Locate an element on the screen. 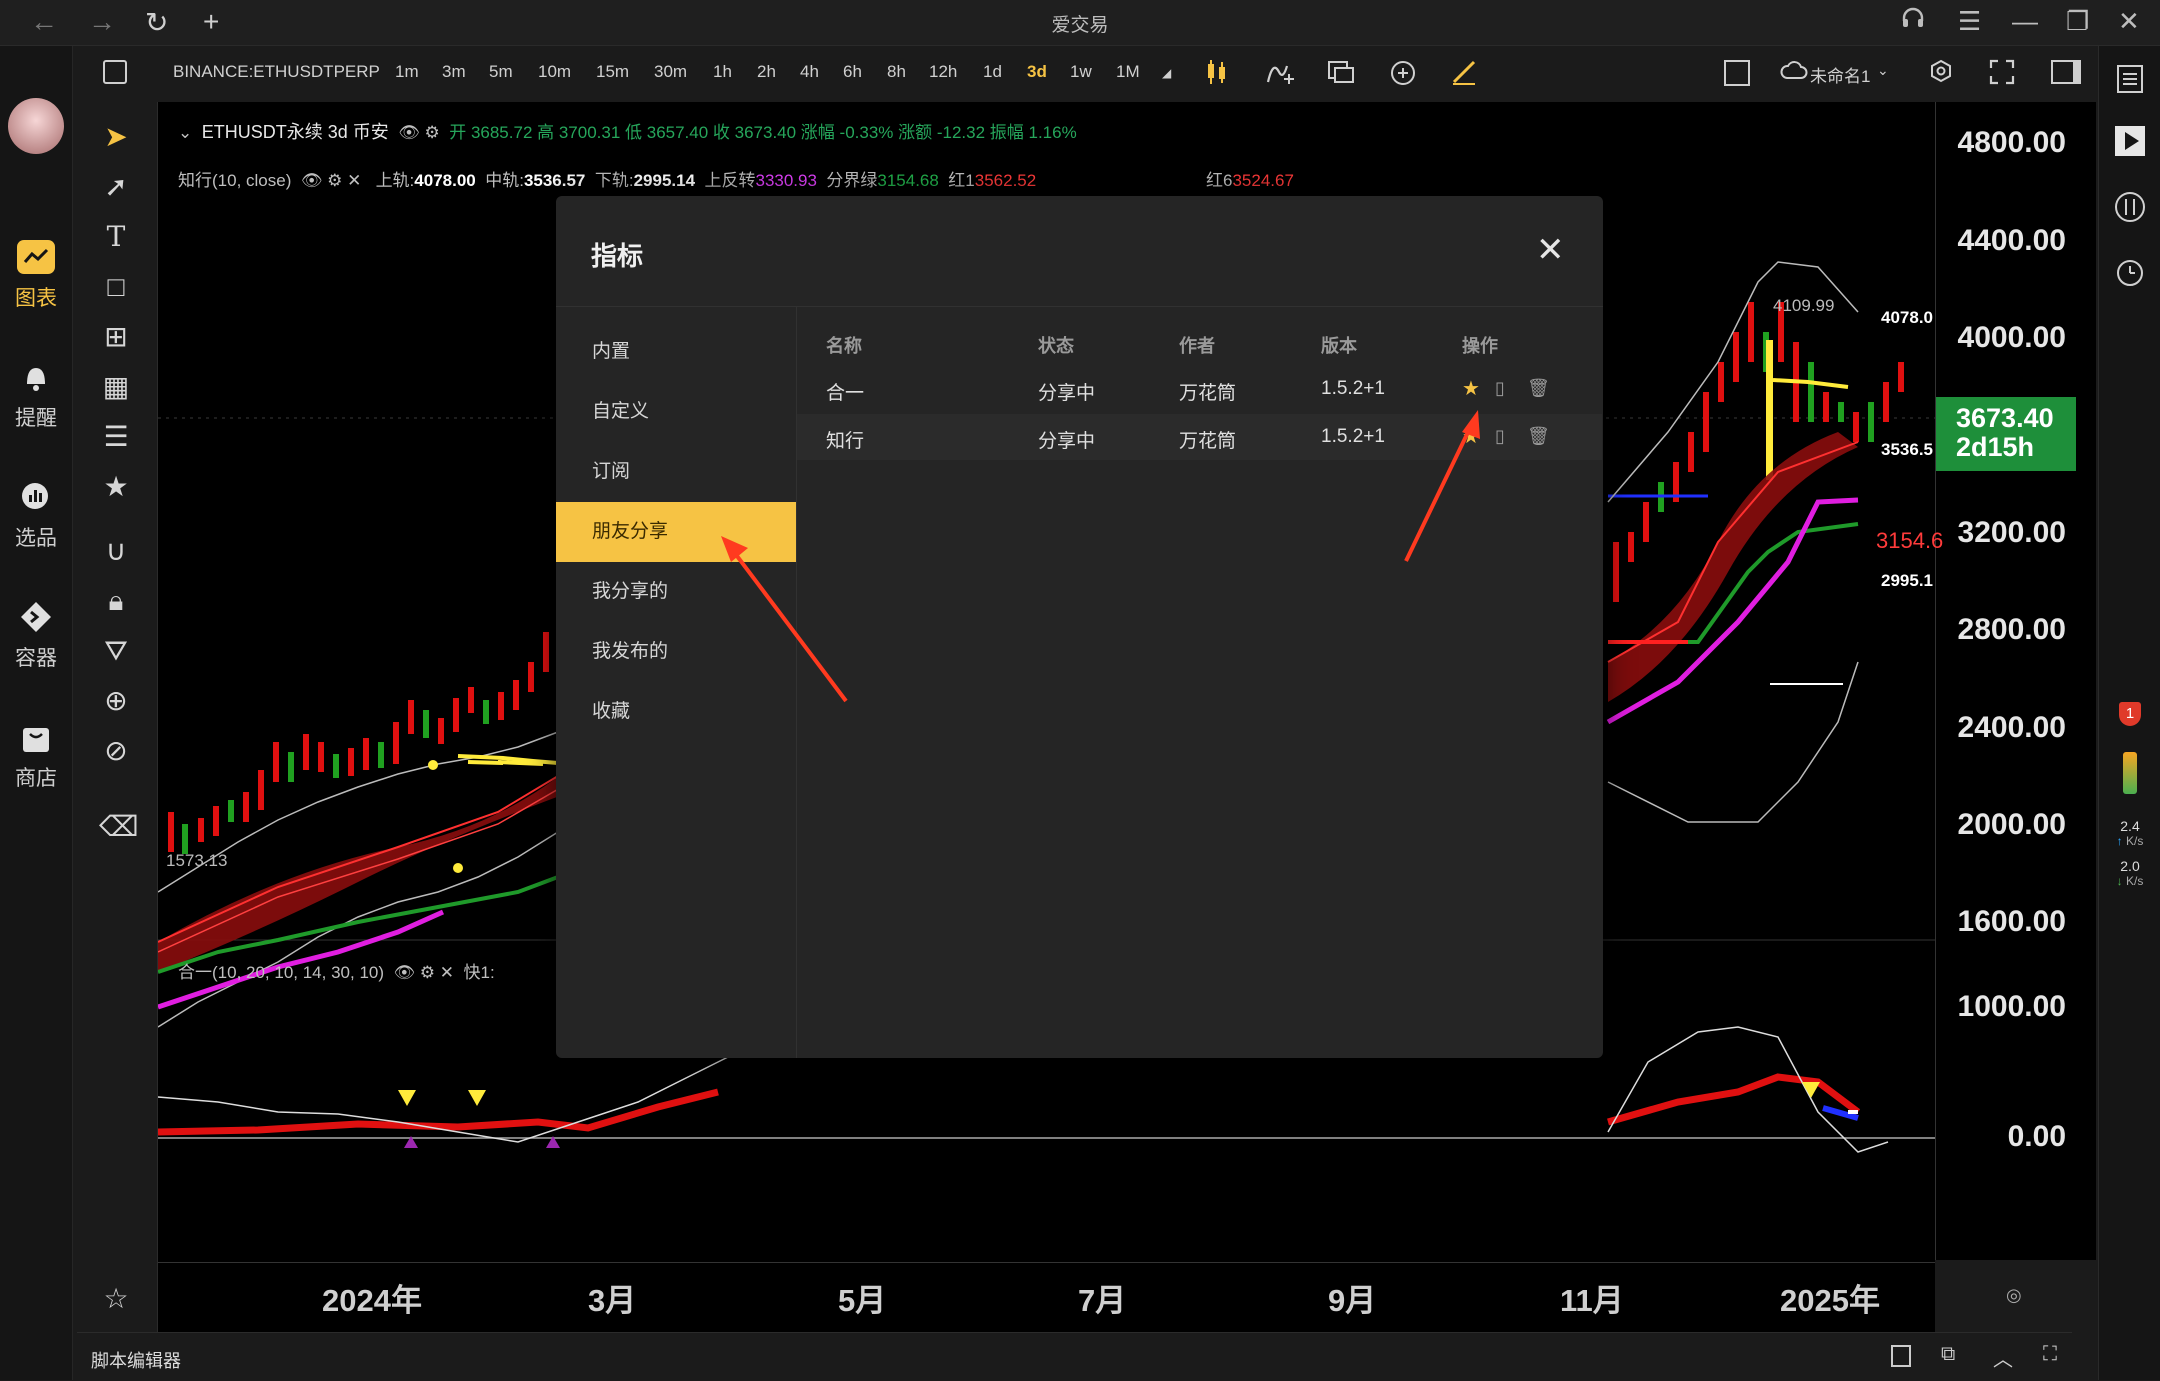 The width and height of the screenshot is (2160, 1381). measure-icon: ⊞ is located at coordinates (116, 337).